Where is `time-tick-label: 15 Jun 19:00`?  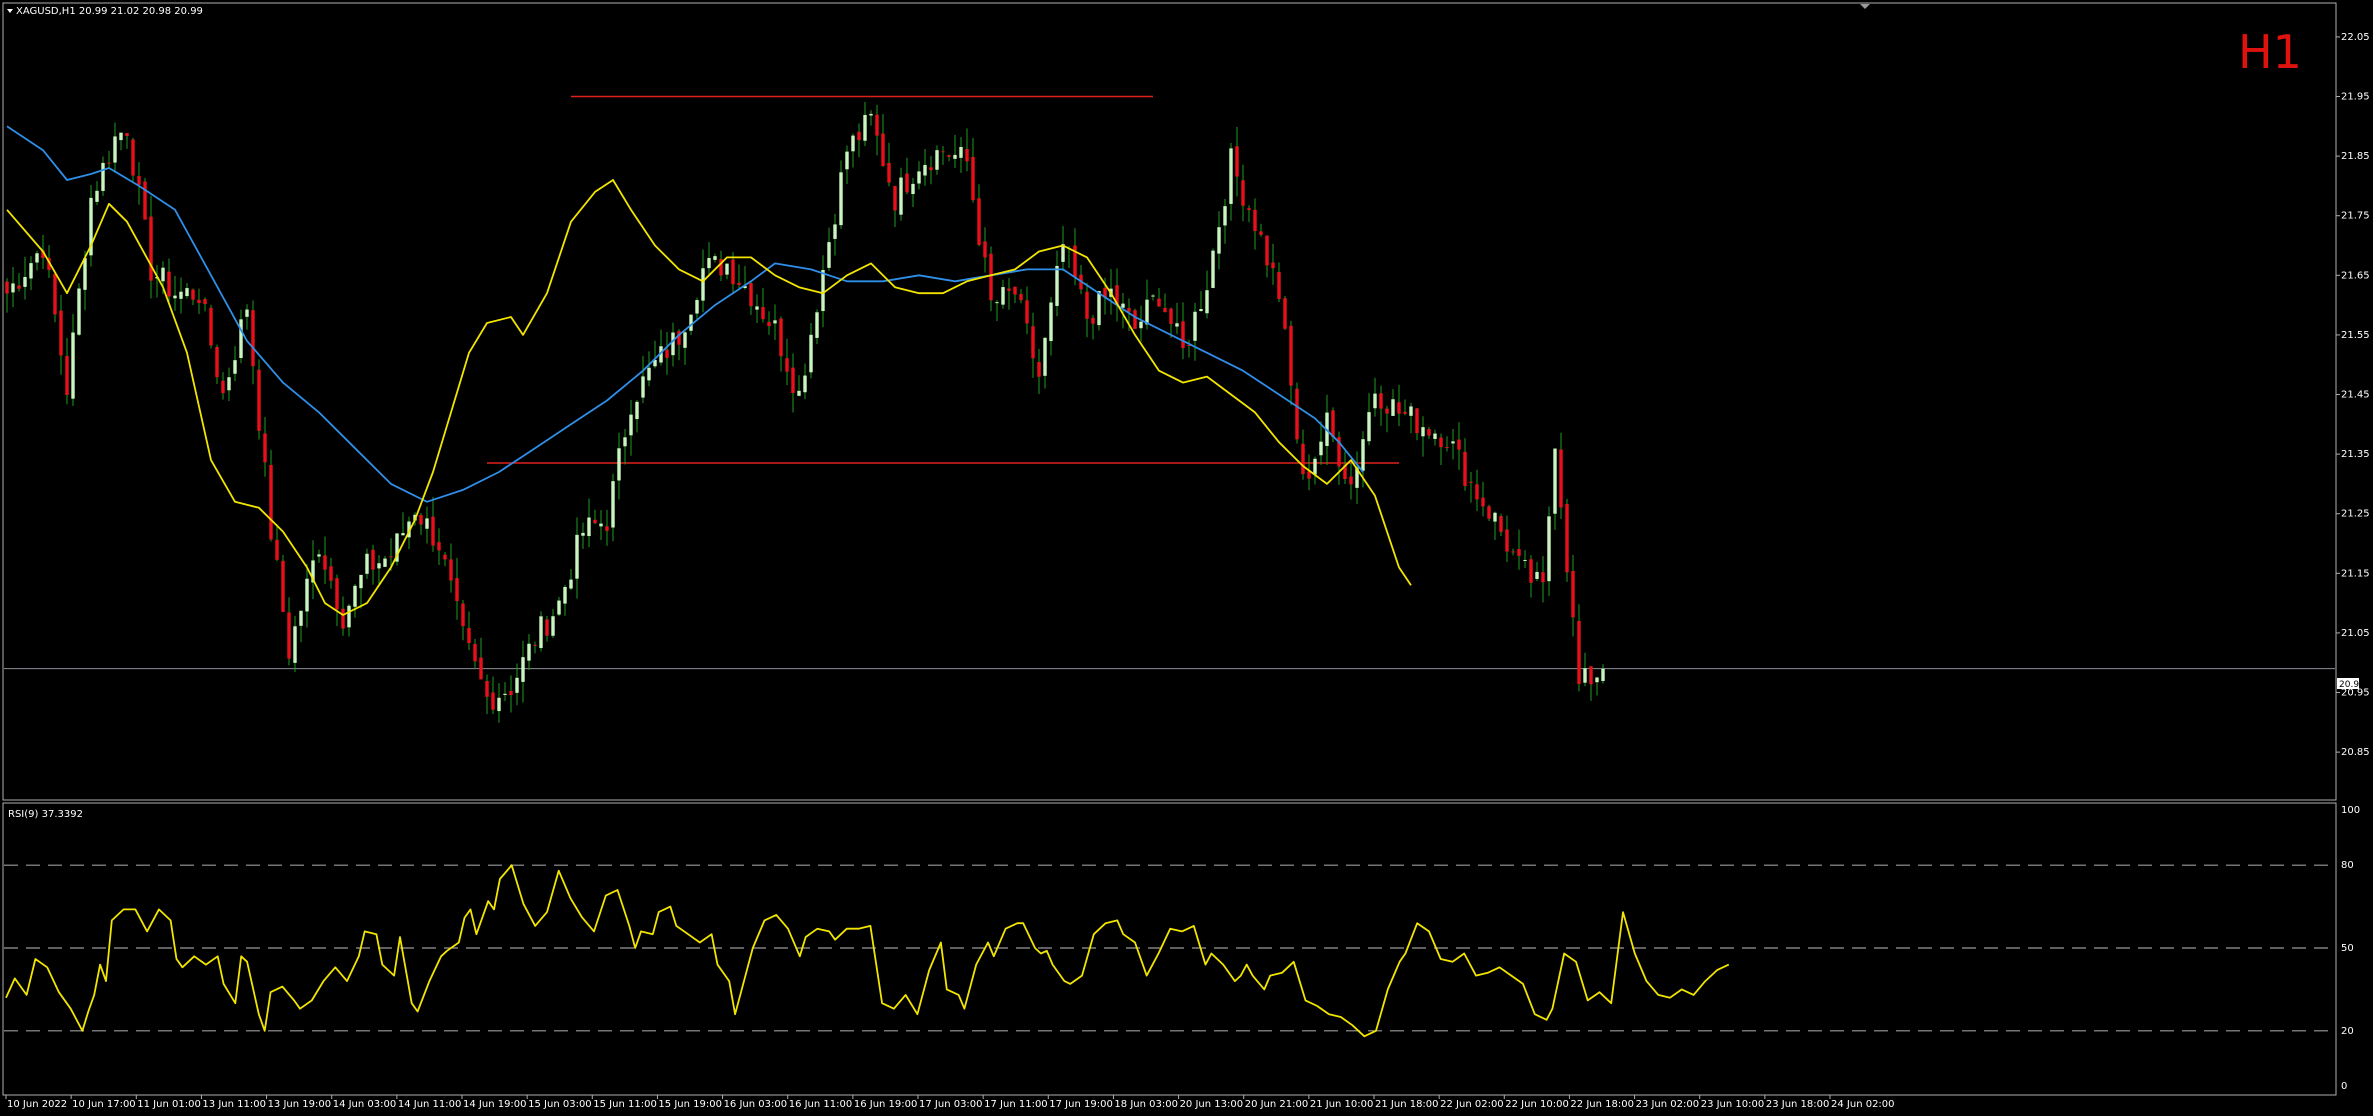 time-tick-label: 15 Jun 19:00 is located at coordinates (690, 1104).